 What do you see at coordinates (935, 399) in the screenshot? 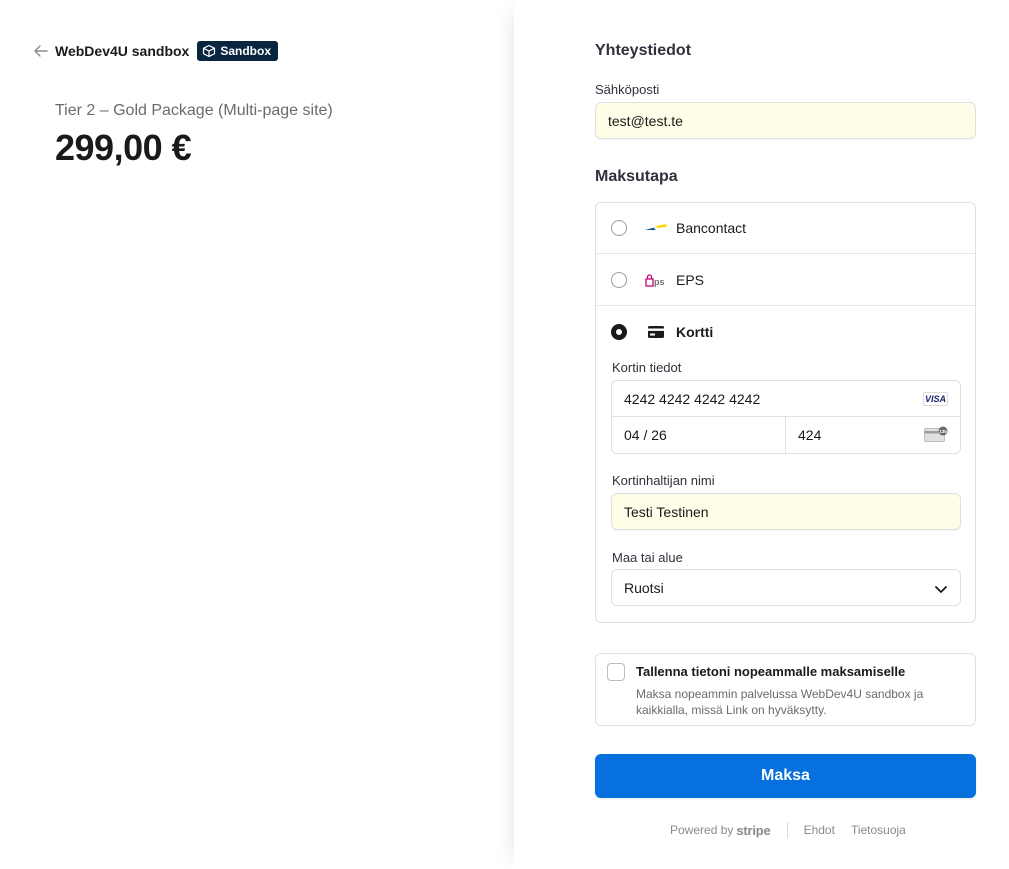
I see `visa-icon: VISA` at bounding box center [935, 399].